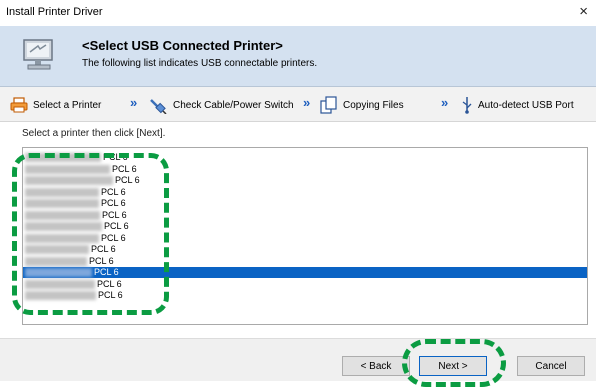 This screenshot has height=387, width=596. Describe the element at coordinates (329, 105) in the screenshot. I see `copy-files-icon` at that location.